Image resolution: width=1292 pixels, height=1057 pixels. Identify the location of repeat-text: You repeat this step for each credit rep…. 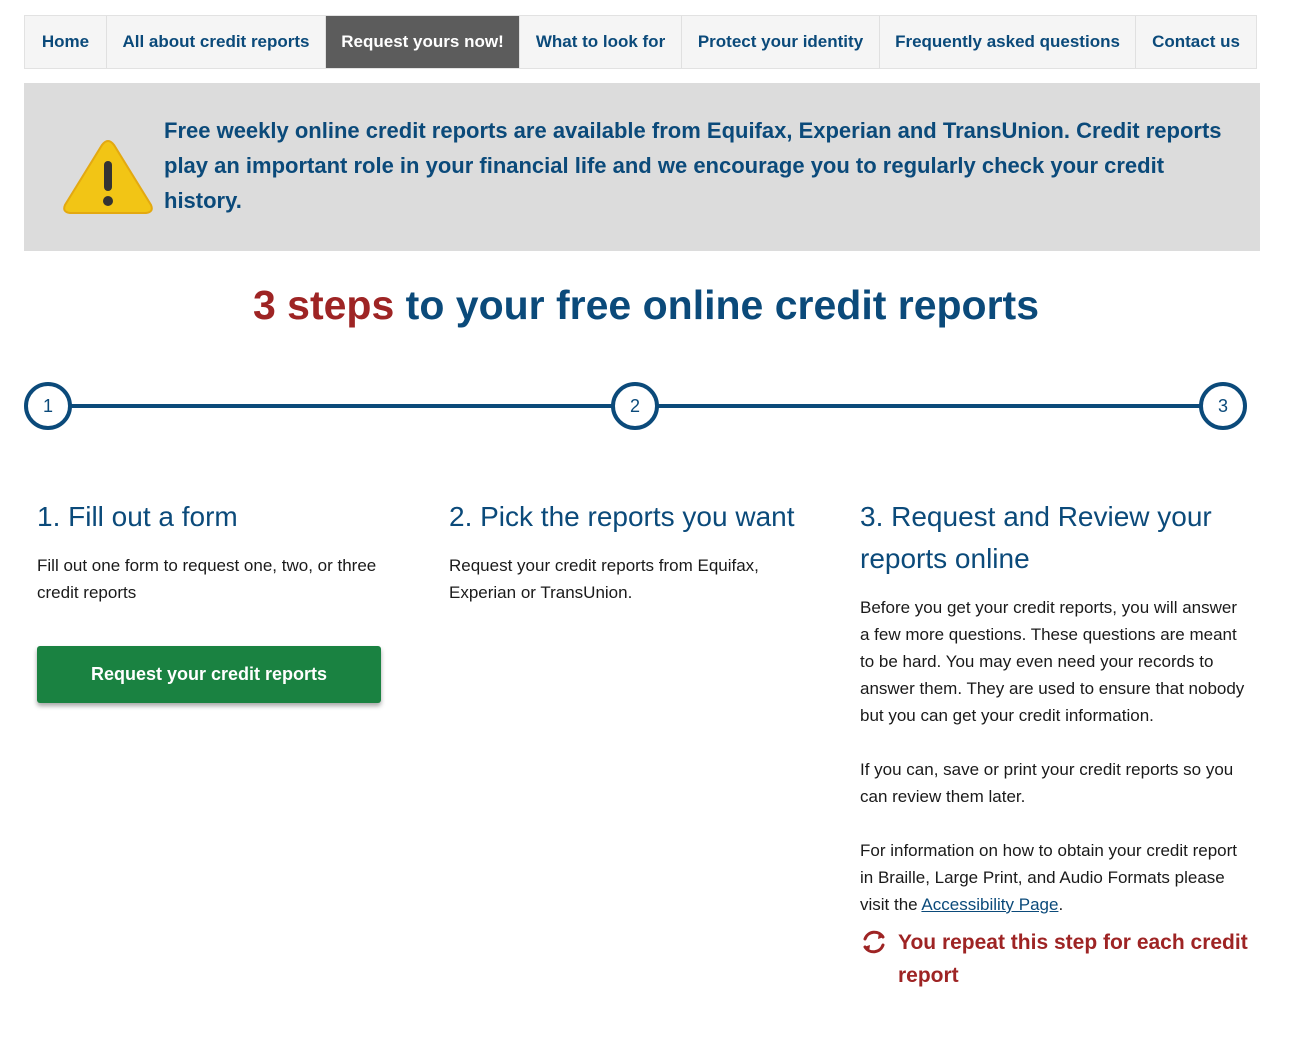
(1073, 959).